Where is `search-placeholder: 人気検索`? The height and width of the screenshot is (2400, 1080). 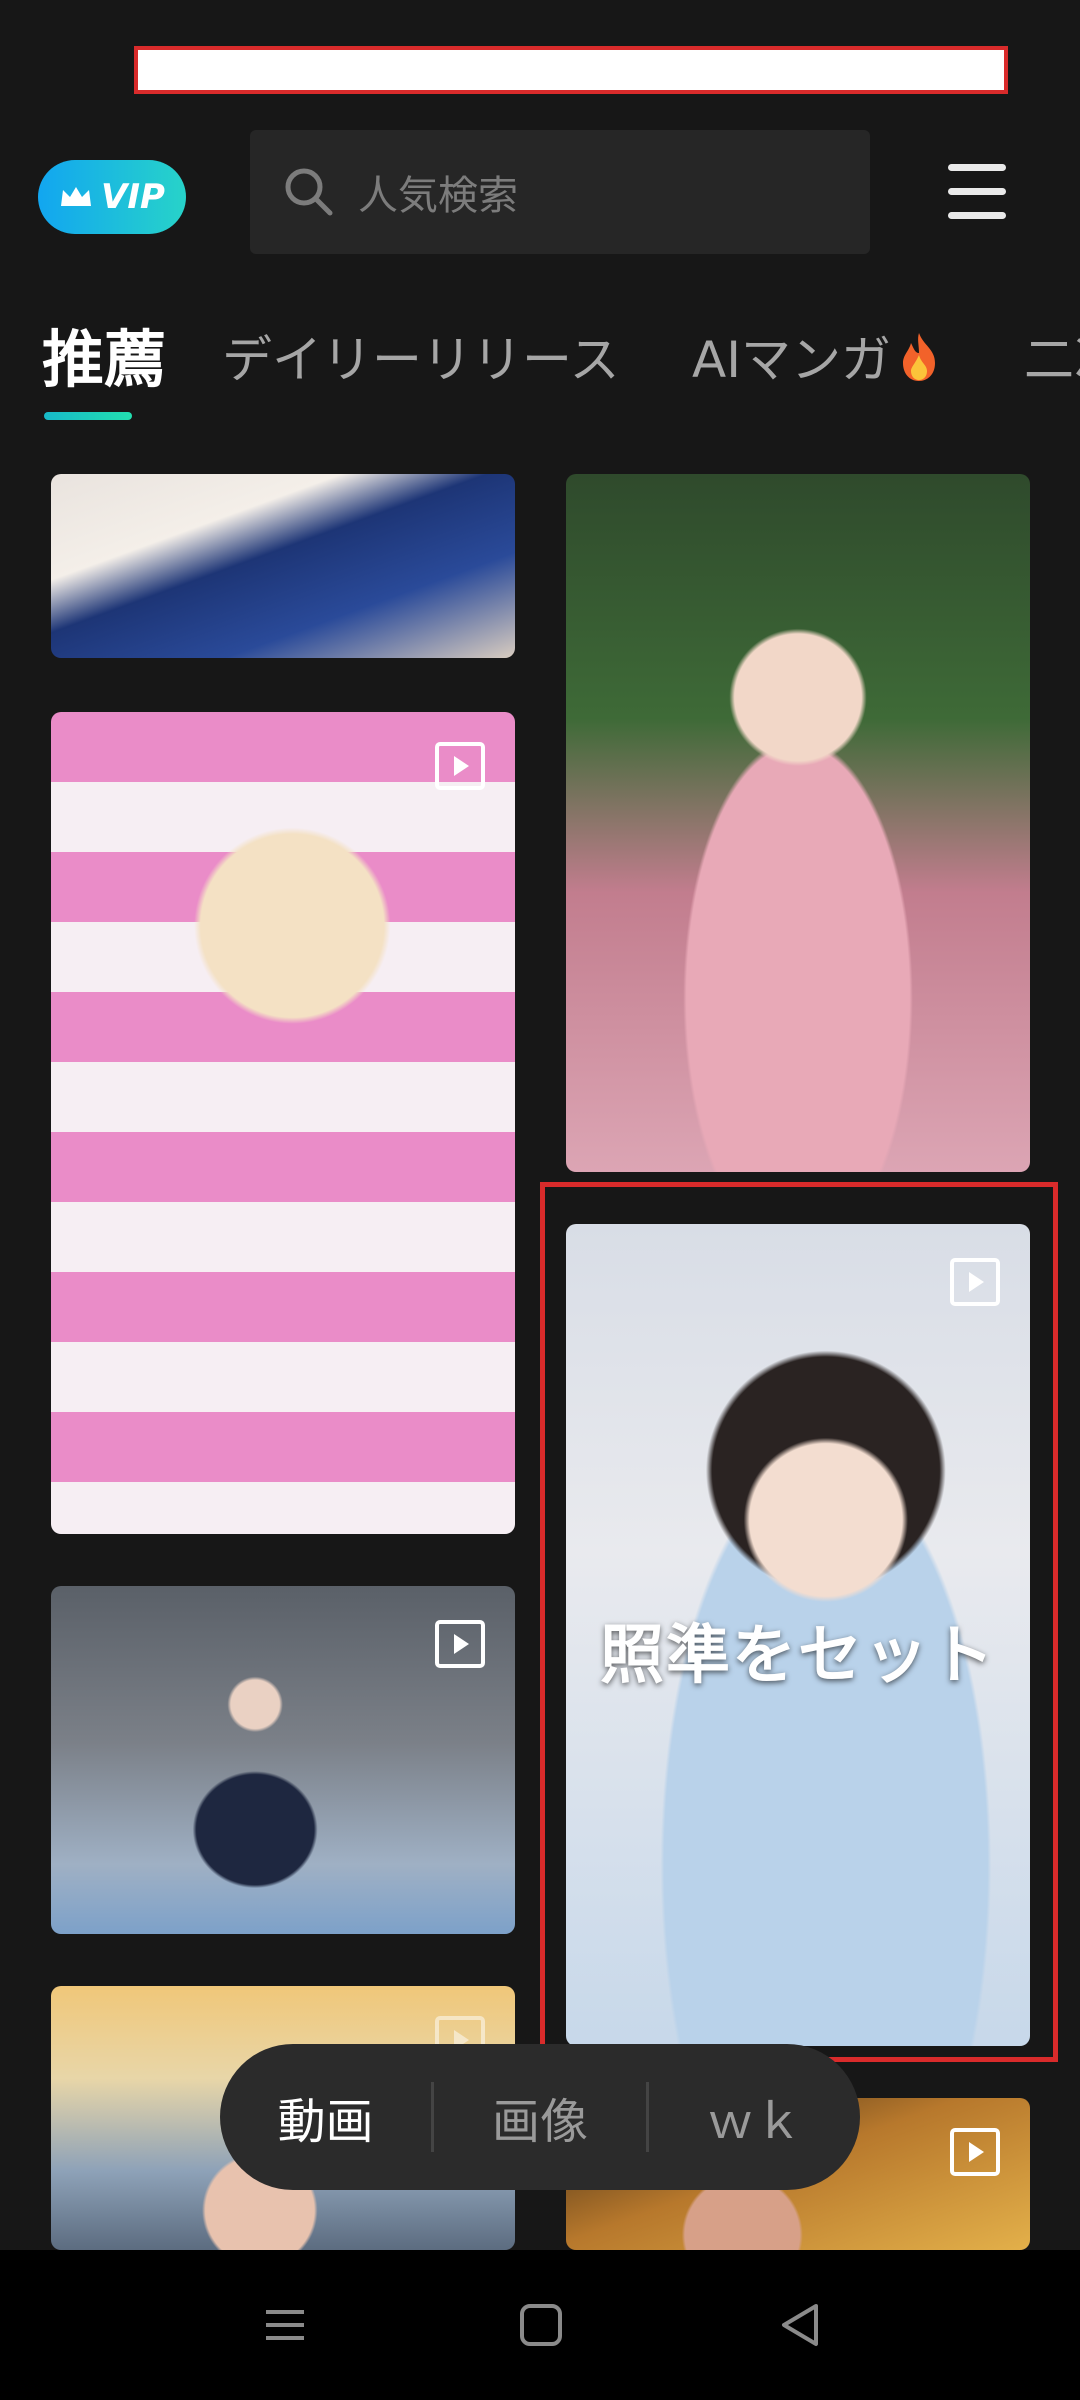
search-placeholder: 人気検索 is located at coordinates (438, 196).